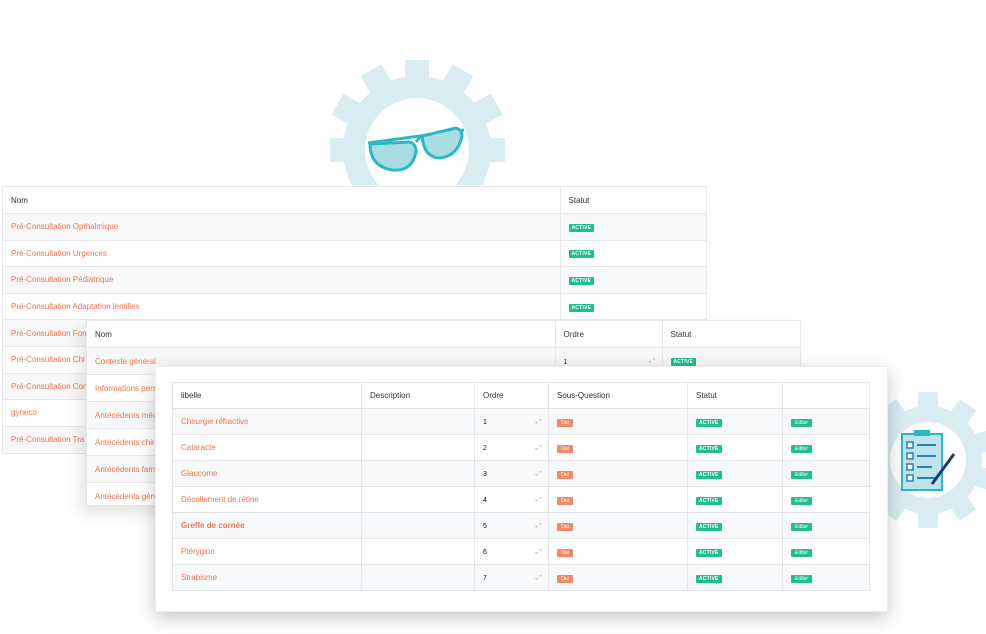  Describe the element at coordinates (485, 578) in the screenshot. I see `order-value: 7` at that location.